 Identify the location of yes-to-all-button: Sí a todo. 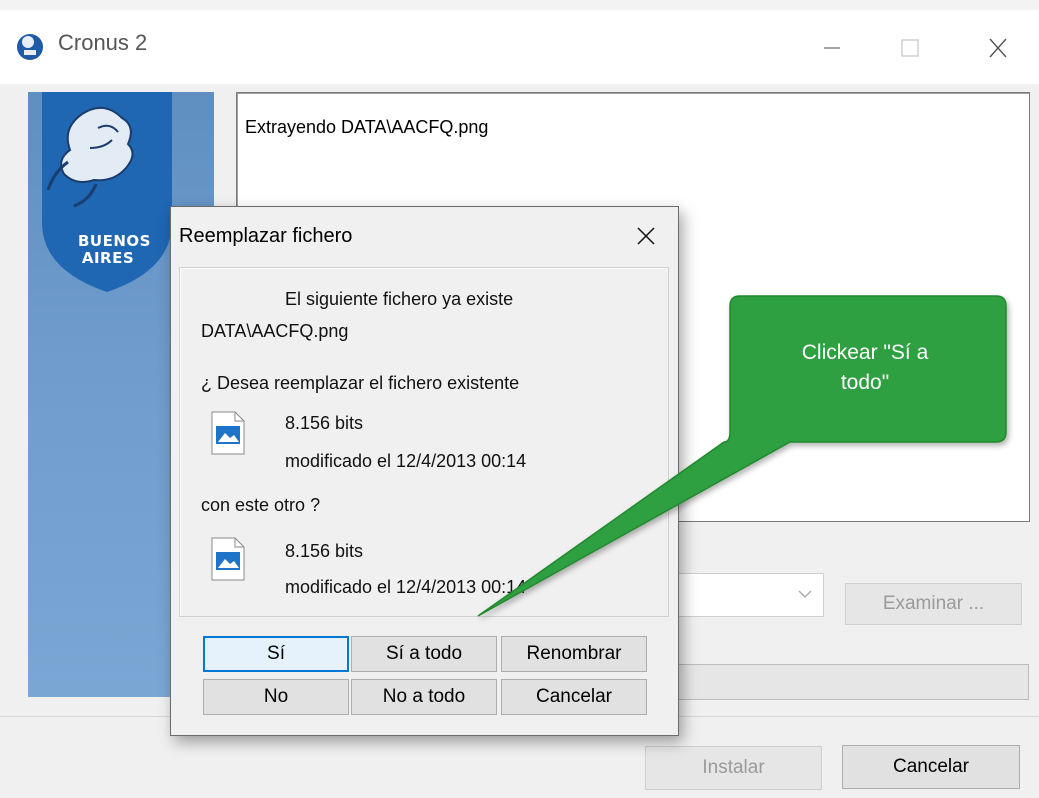
(424, 654).